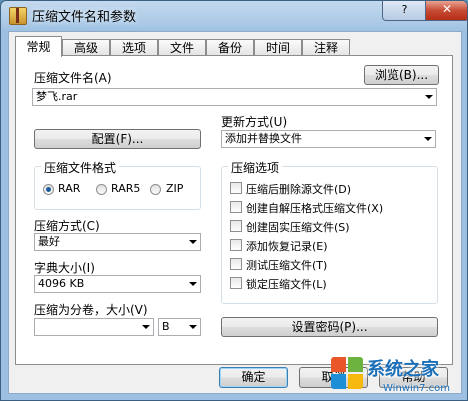 This screenshot has width=468, height=401. I want to click on dictionary-size-combo: 4096 KB, so click(117, 284).